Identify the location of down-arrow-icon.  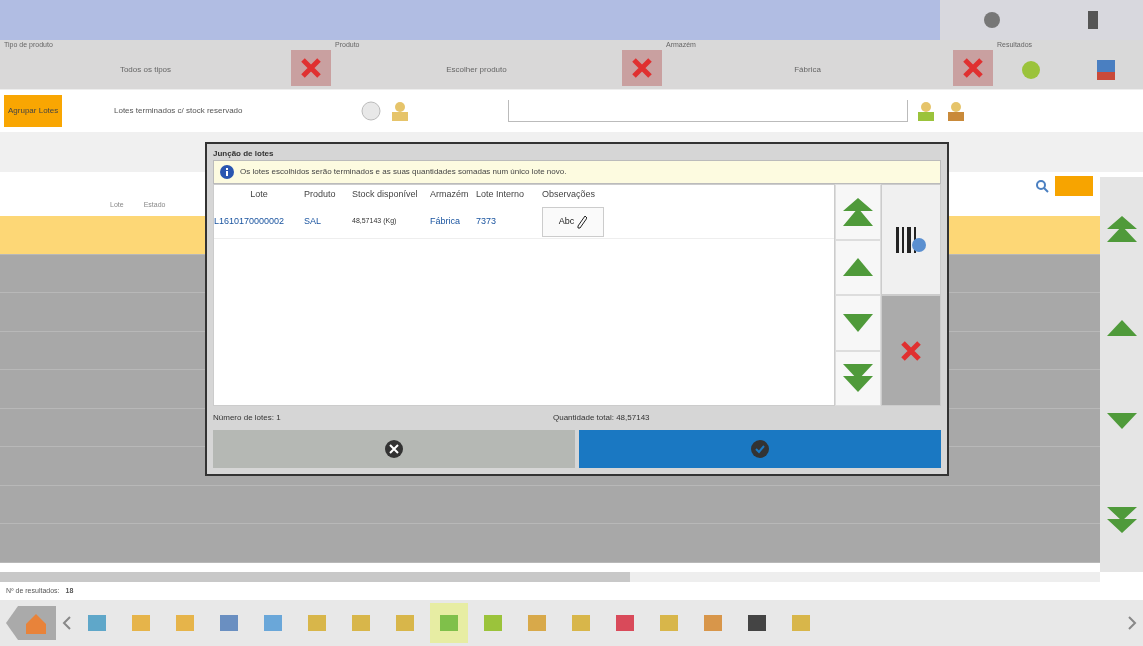
(858, 322).